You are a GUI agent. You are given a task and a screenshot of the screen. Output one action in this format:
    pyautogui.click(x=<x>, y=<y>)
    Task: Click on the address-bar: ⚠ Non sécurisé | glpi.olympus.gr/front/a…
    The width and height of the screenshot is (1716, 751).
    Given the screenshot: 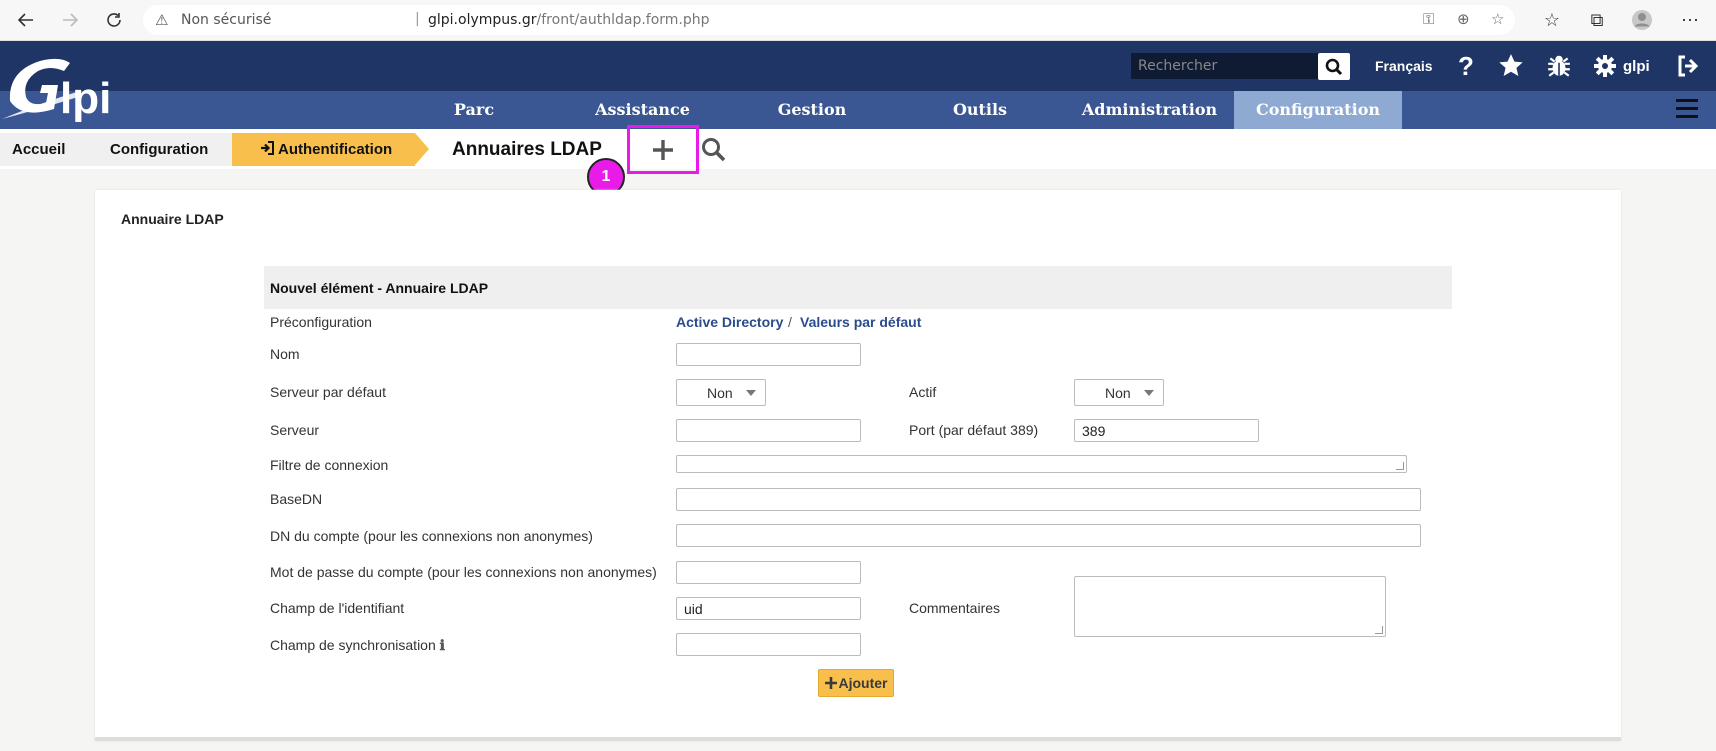 What is the action you would take?
    pyautogui.click(x=829, y=20)
    